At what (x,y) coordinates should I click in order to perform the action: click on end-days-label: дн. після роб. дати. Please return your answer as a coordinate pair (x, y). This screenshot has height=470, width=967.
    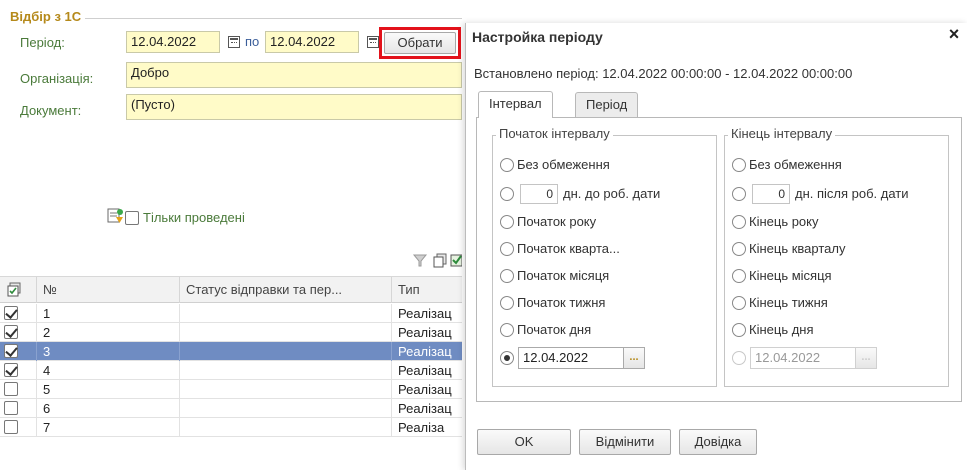
    Looking at the image, I should click on (852, 193).